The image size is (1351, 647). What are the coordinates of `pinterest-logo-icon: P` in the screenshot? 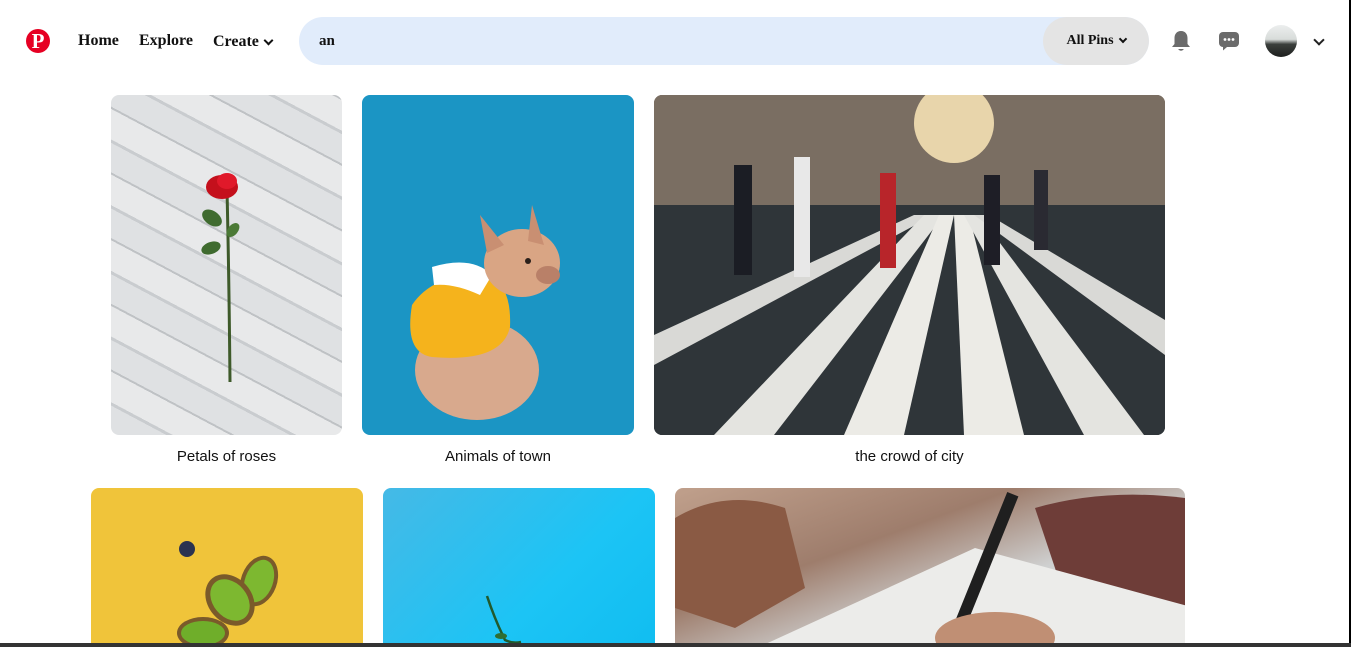 It's located at (38, 41).